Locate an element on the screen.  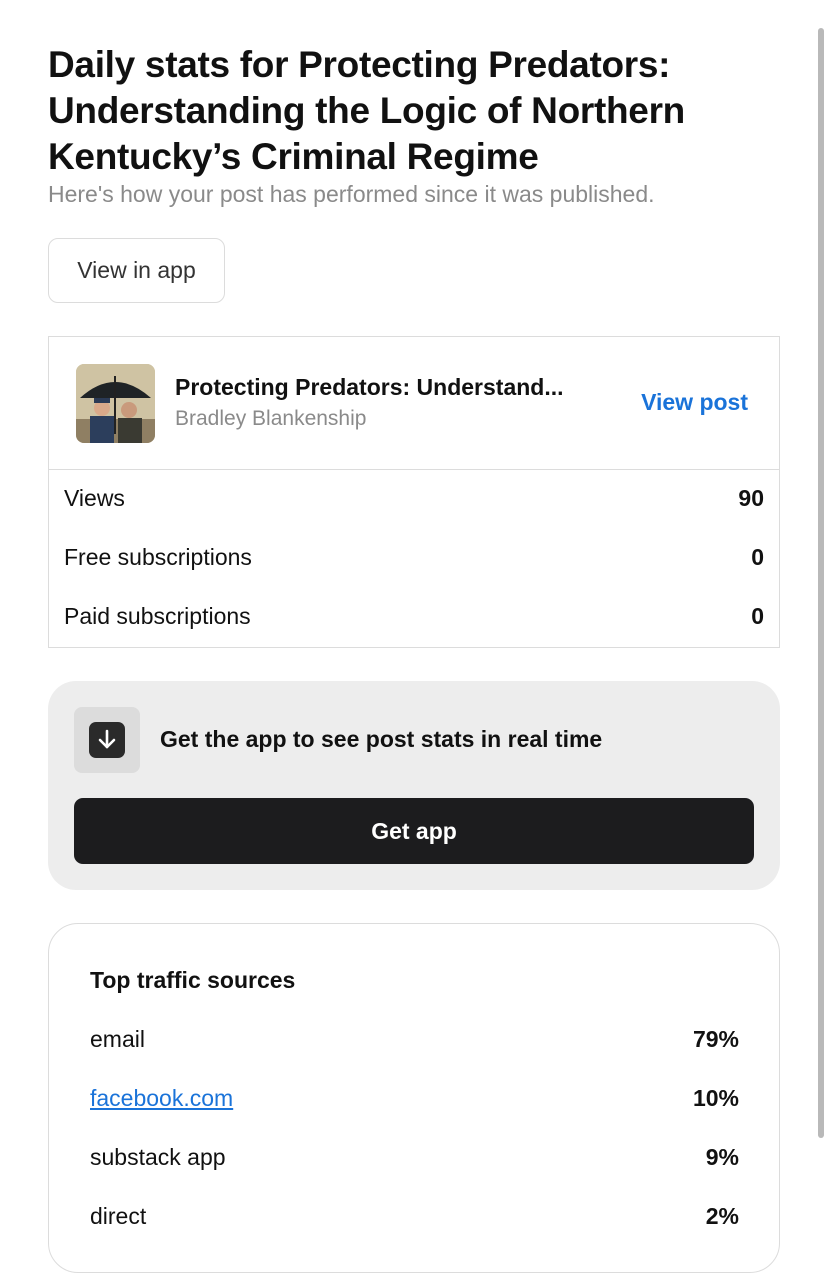
stat-label: Views is located at coordinates (94, 498).